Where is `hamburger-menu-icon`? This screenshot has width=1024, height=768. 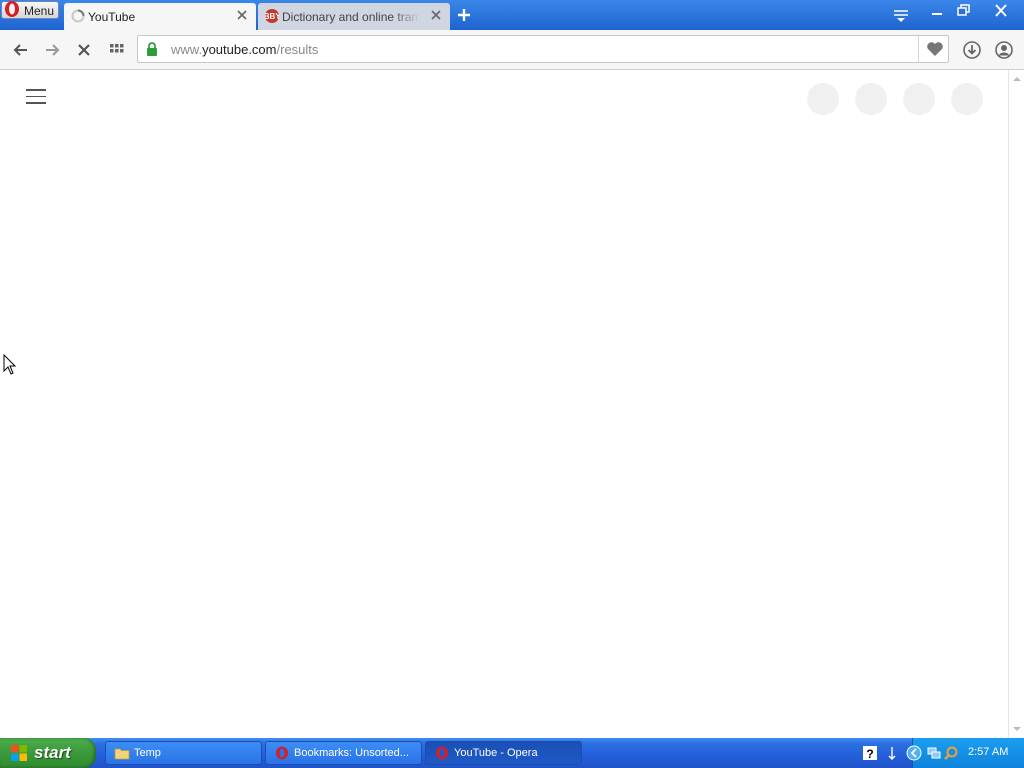 hamburger-menu-icon is located at coordinates (36, 97).